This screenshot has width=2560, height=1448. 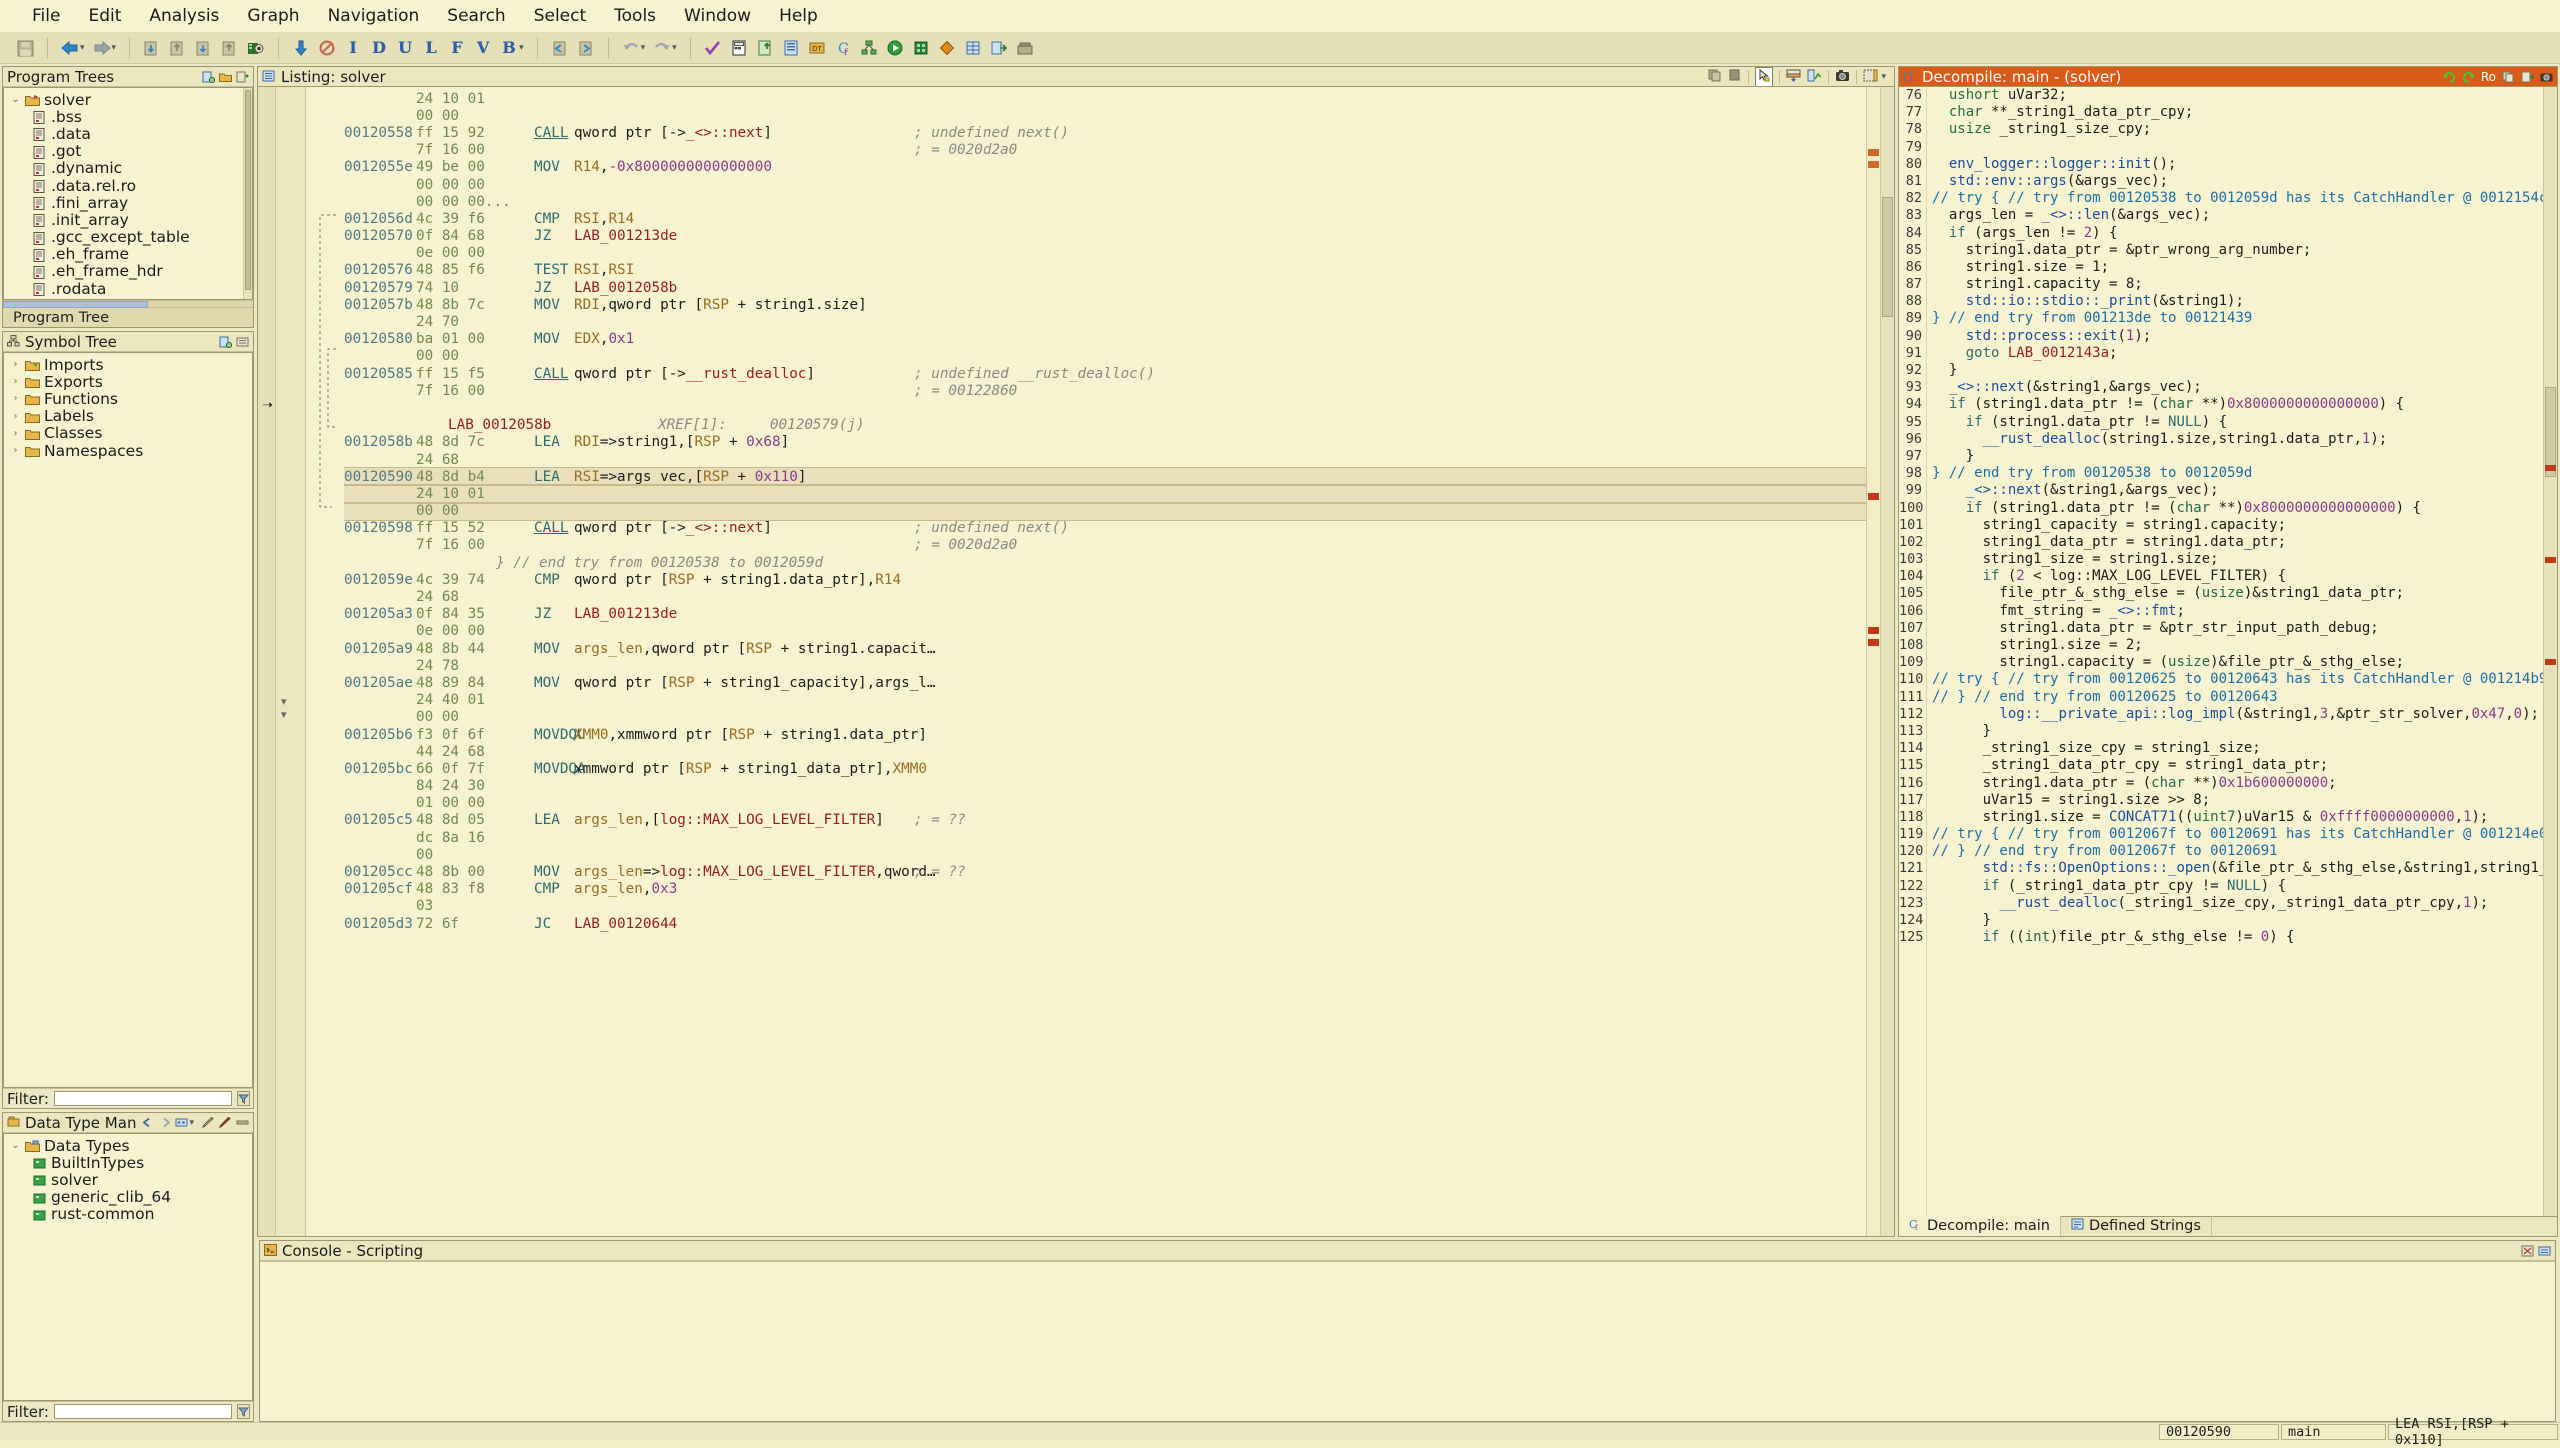 I want to click on disassembly-line: 24 40 01, so click(x=1105, y=700).